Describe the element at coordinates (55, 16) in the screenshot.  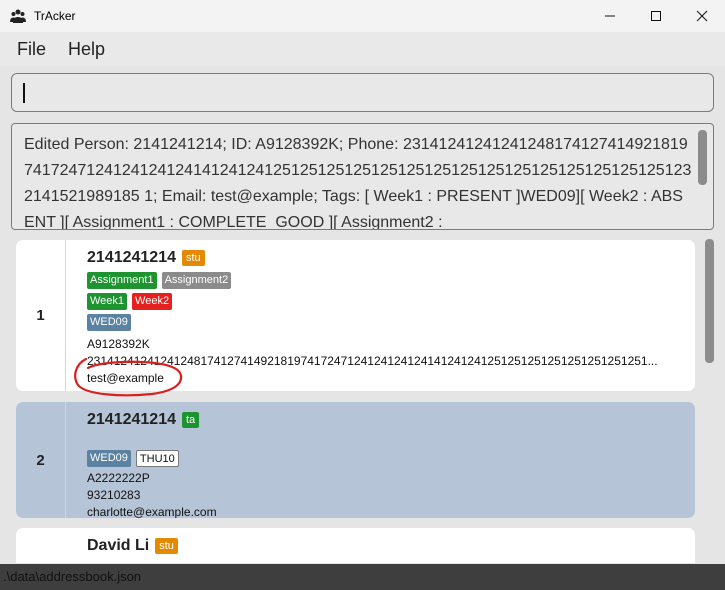
I see `window-title: TrAcker` at that location.